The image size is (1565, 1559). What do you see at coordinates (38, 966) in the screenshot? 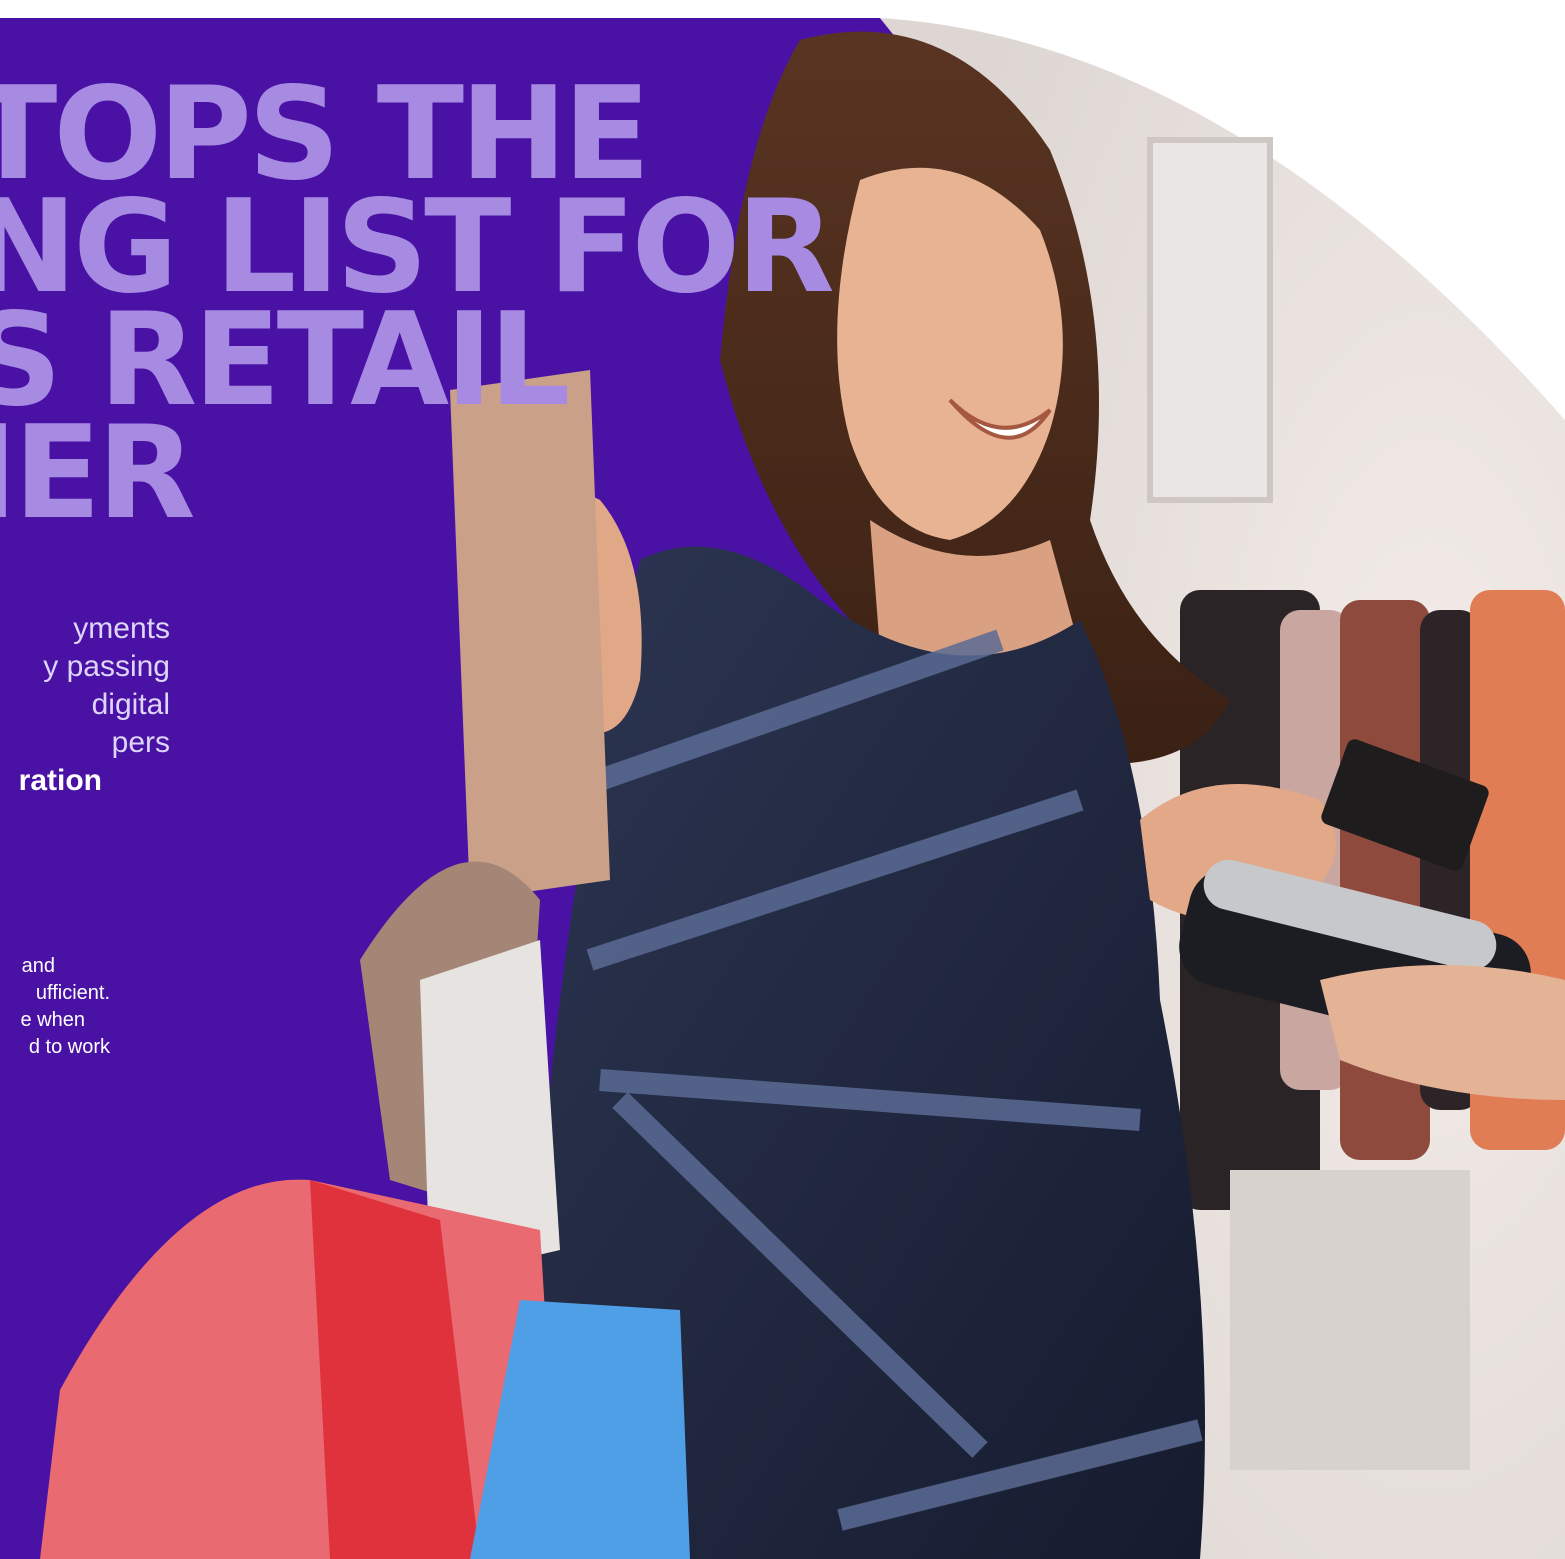
I see `body-line: and` at bounding box center [38, 966].